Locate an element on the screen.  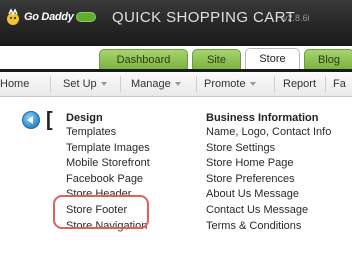
link-name-logo-contact: Name, Logo, Contact Info is located at coordinates (268, 133).